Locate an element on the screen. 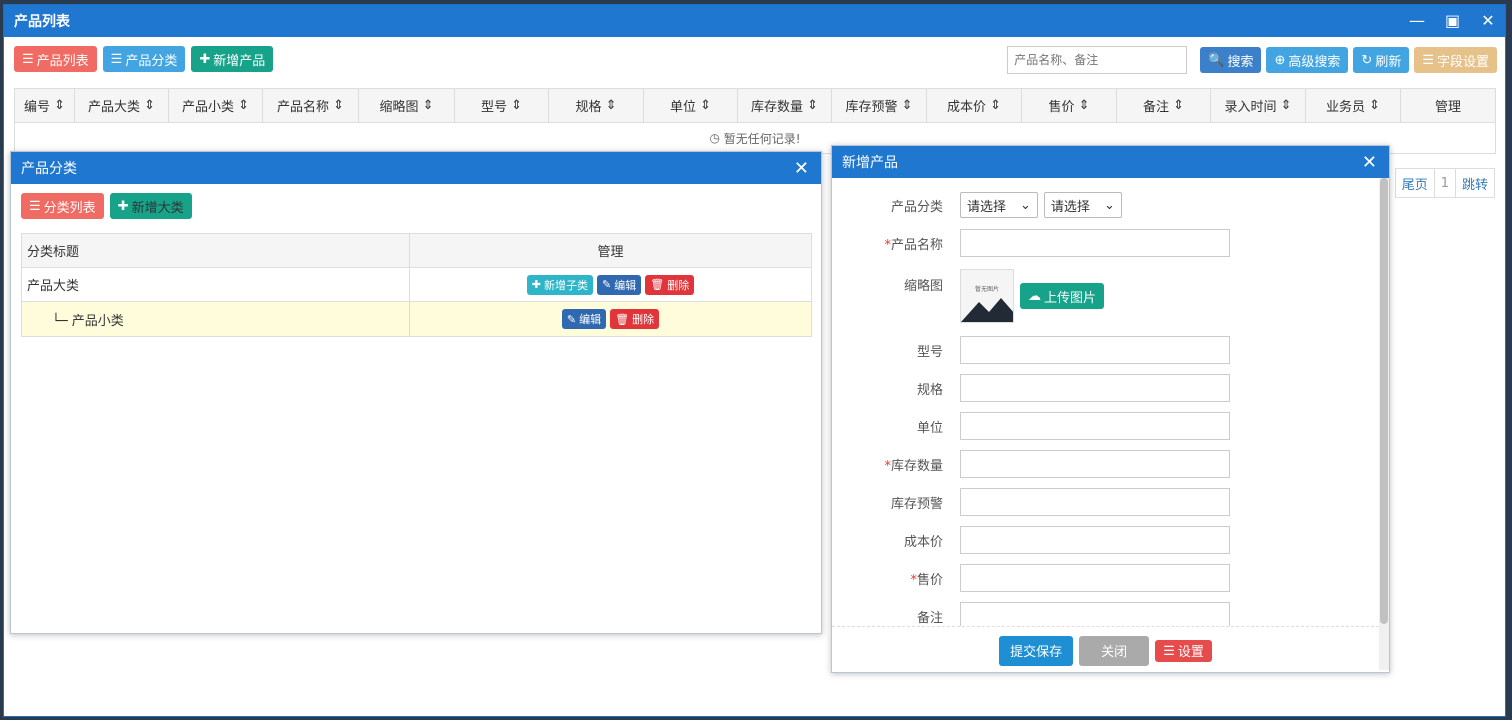 The width and height of the screenshot is (1512, 720). form-row-cost: 成本价 is located at coordinates (1031, 540).